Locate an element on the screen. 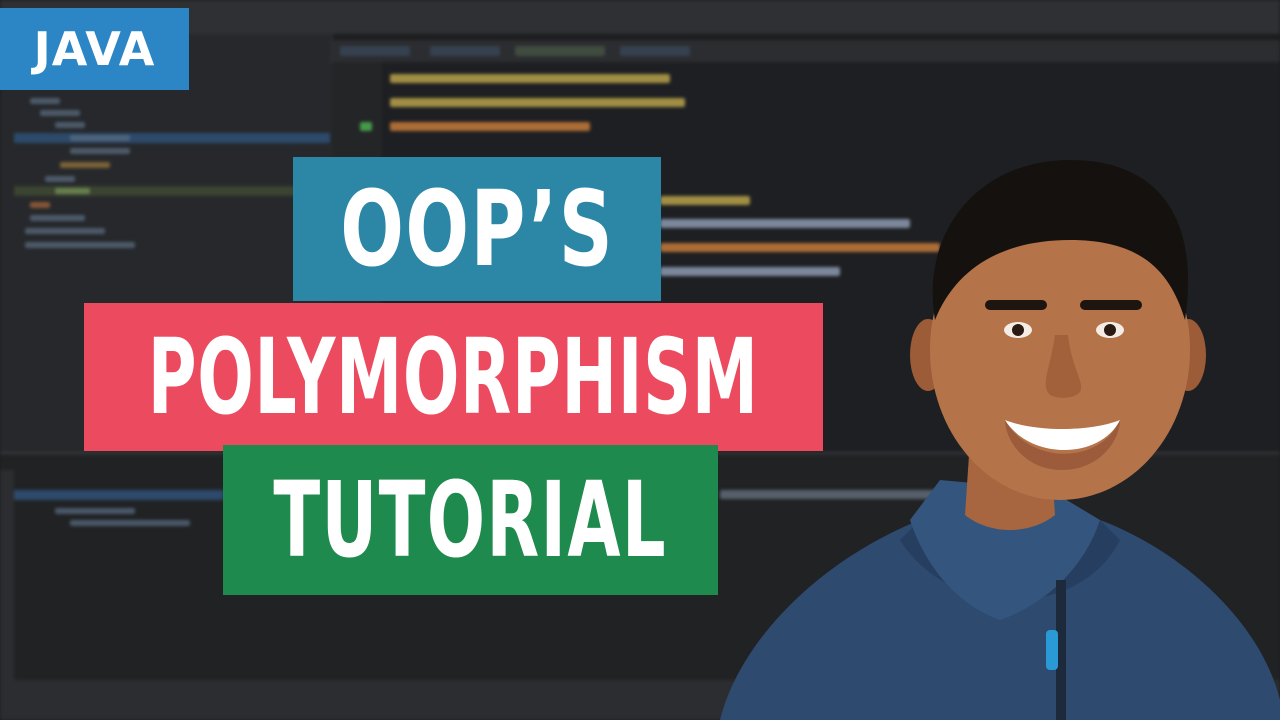 The height and width of the screenshot is (720, 1280). java-tag-label: JAVA is located at coordinates (94, 49).